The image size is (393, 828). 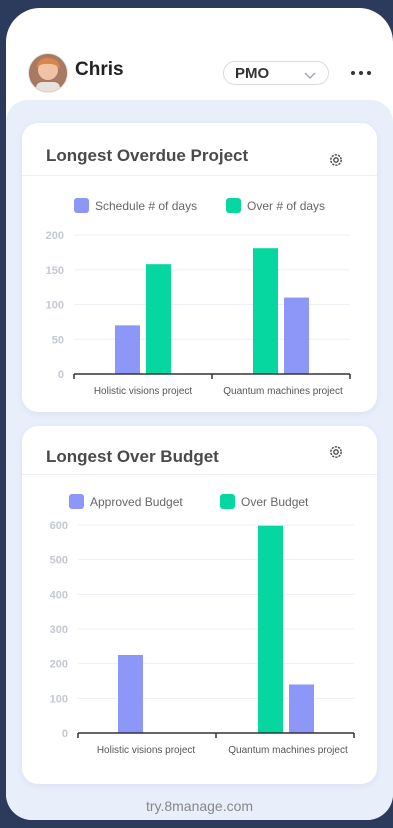 What do you see at coordinates (55, 271) in the screenshot?
I see `y-tick-label: 150` at bounding box center [55, 271].